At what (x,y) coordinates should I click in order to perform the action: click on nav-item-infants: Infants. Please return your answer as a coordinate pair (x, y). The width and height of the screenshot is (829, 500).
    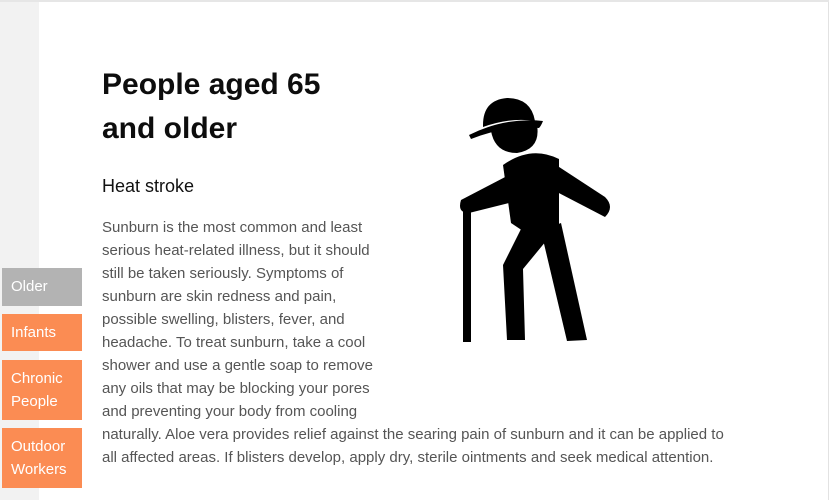
    Looking at the image, I should click on (42, 332).